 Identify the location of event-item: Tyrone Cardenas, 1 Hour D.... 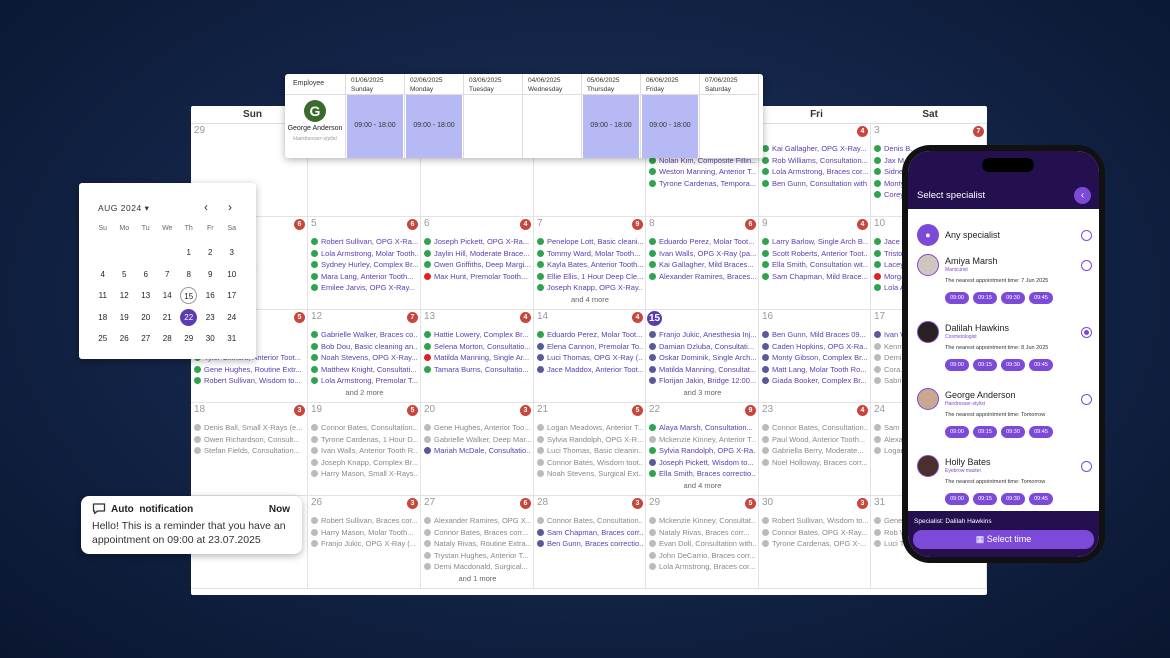
(364, 440).